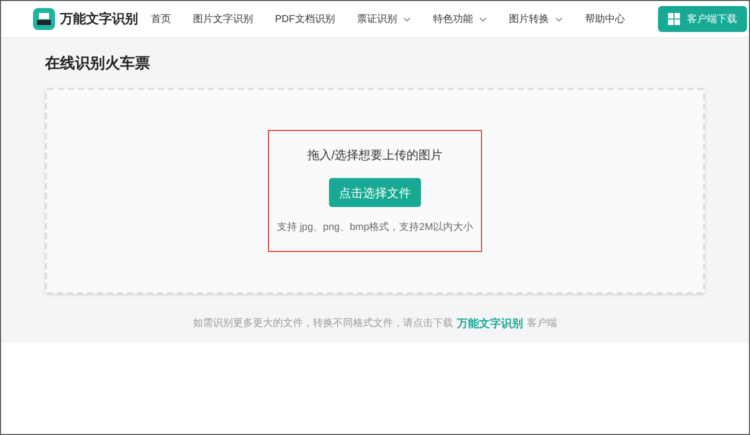 The width and height of the screenshot is (750, 435). What do you see at coordinates (536, 19) in the screenshot?
I see `nav-link: 图片转换` at bounding box center [536, 19].